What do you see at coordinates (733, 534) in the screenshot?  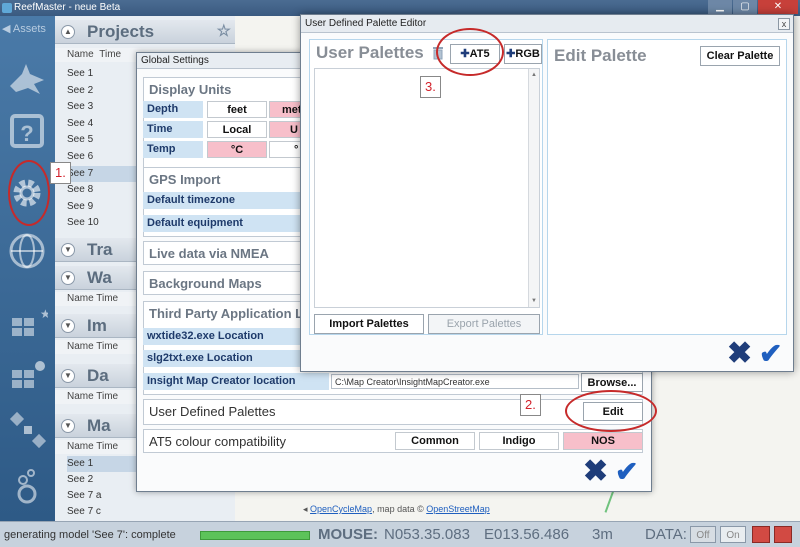 I see `data-on-button: On` at bounding box center [733, 534].